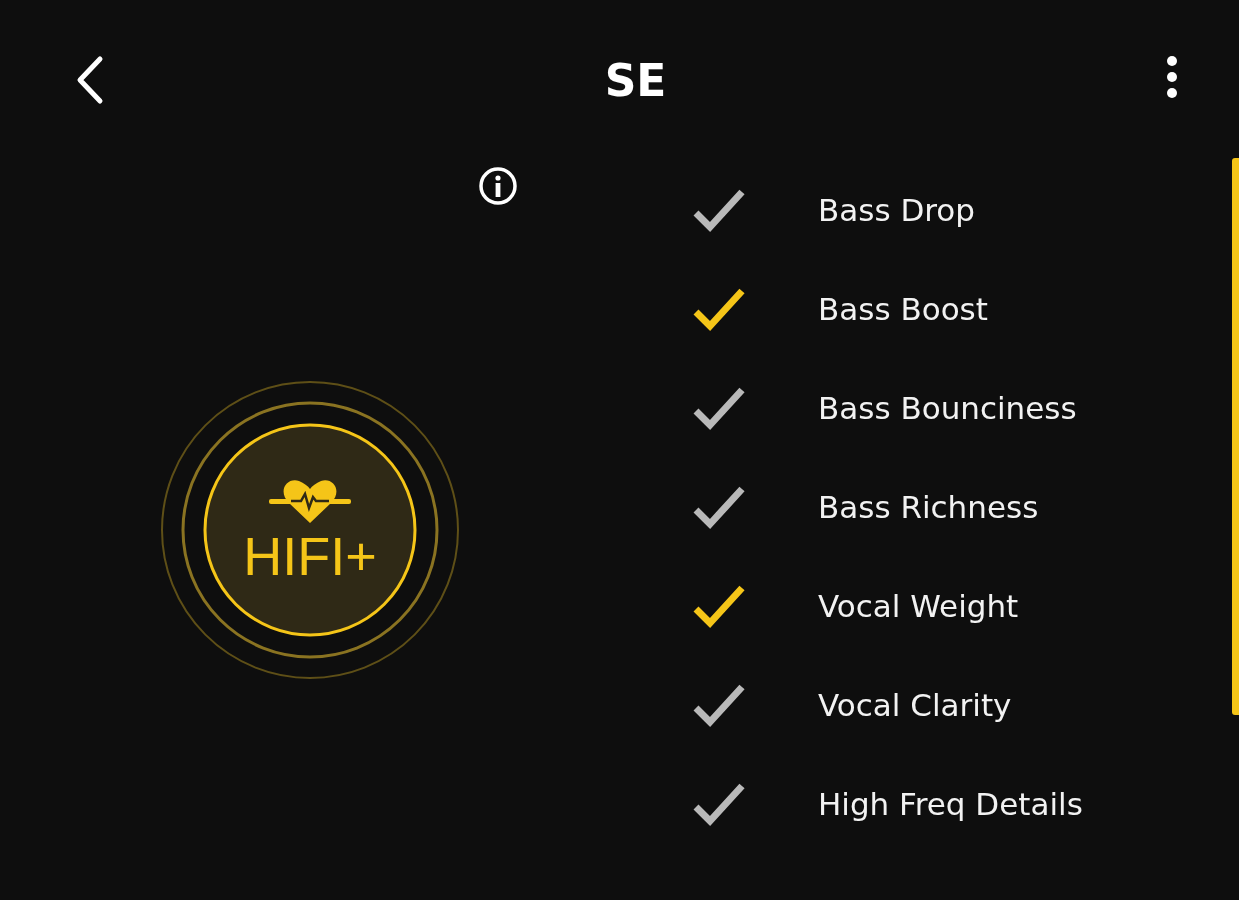  What do you see at coordinates (310, 501) in the screenshot?
I see `heartbeat-icon` at bounding box center [310, 501].